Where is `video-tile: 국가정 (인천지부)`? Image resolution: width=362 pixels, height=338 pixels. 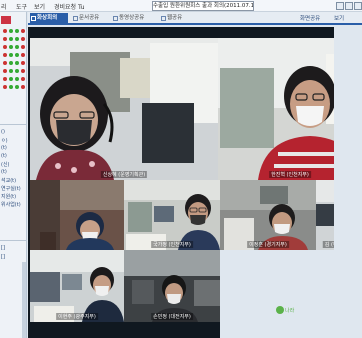 video-tile: 국가정 (인천지부) is located at coordinates (172, 215).